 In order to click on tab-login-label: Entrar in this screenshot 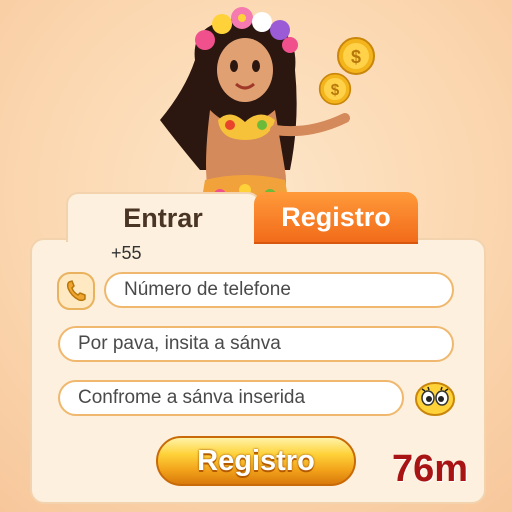, I will do `click(163, 217)`.